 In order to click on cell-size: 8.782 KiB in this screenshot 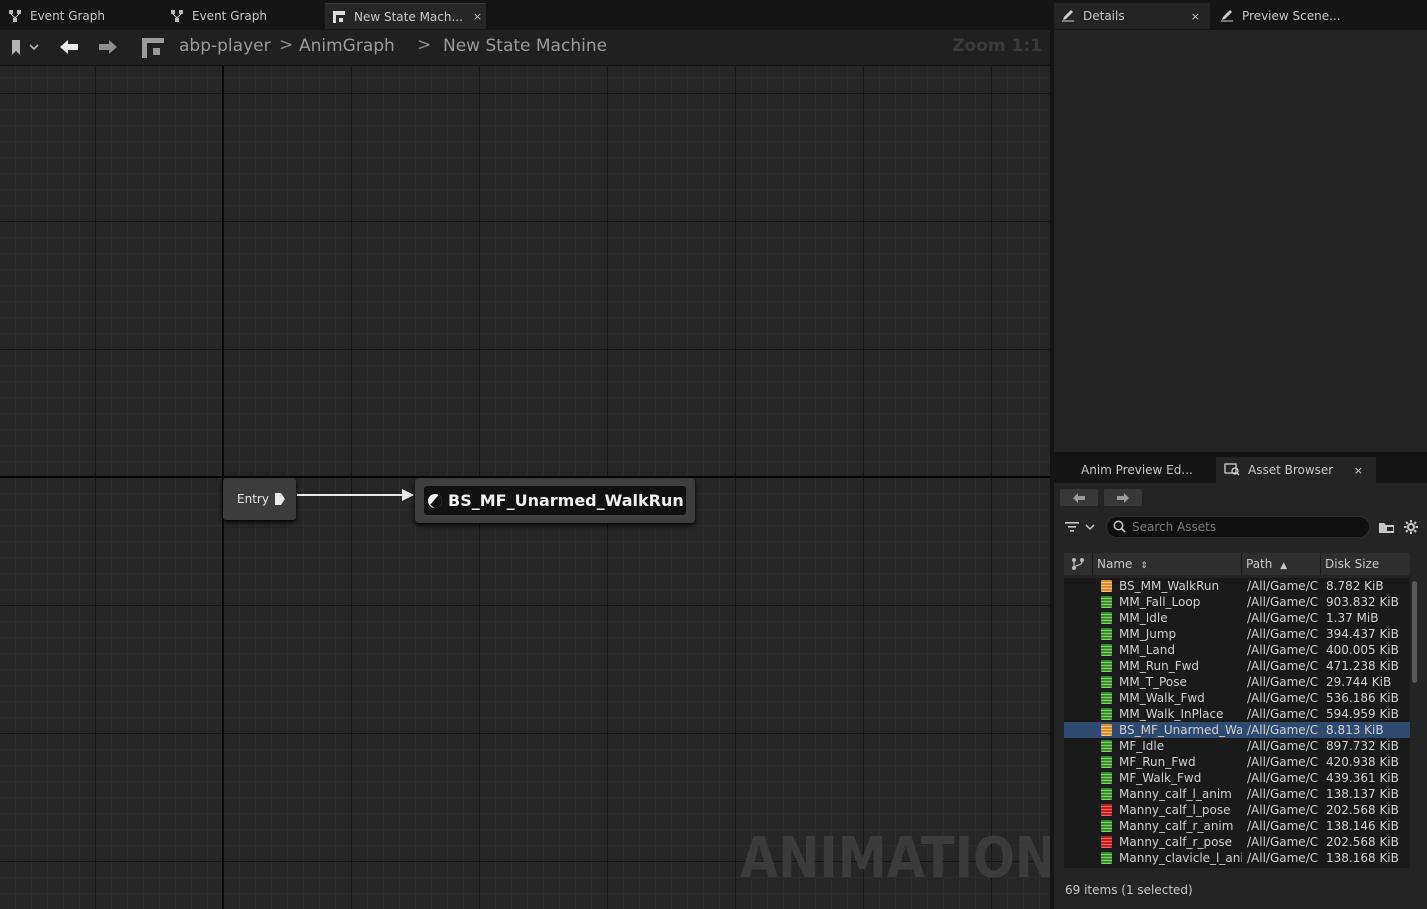, I will do `click(1355, 586)`.